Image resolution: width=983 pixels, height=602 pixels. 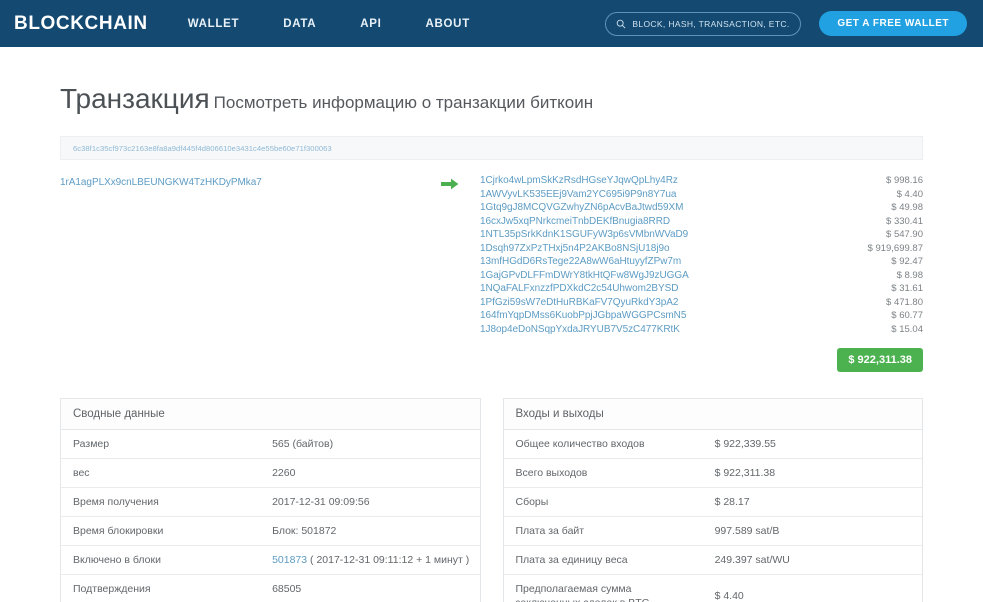 What do you see at coordinates (712, 444) in the screenshot?
I see `table-row: Общее количество входов $ 922,339.55` at bounding box center [712, 444].